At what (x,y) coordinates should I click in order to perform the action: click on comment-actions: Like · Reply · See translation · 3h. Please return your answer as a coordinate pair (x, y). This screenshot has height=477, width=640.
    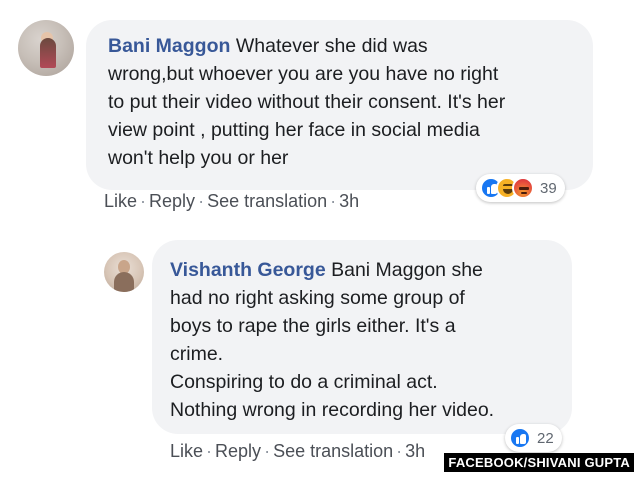
    Looking at the image, I should click on (231, 201).